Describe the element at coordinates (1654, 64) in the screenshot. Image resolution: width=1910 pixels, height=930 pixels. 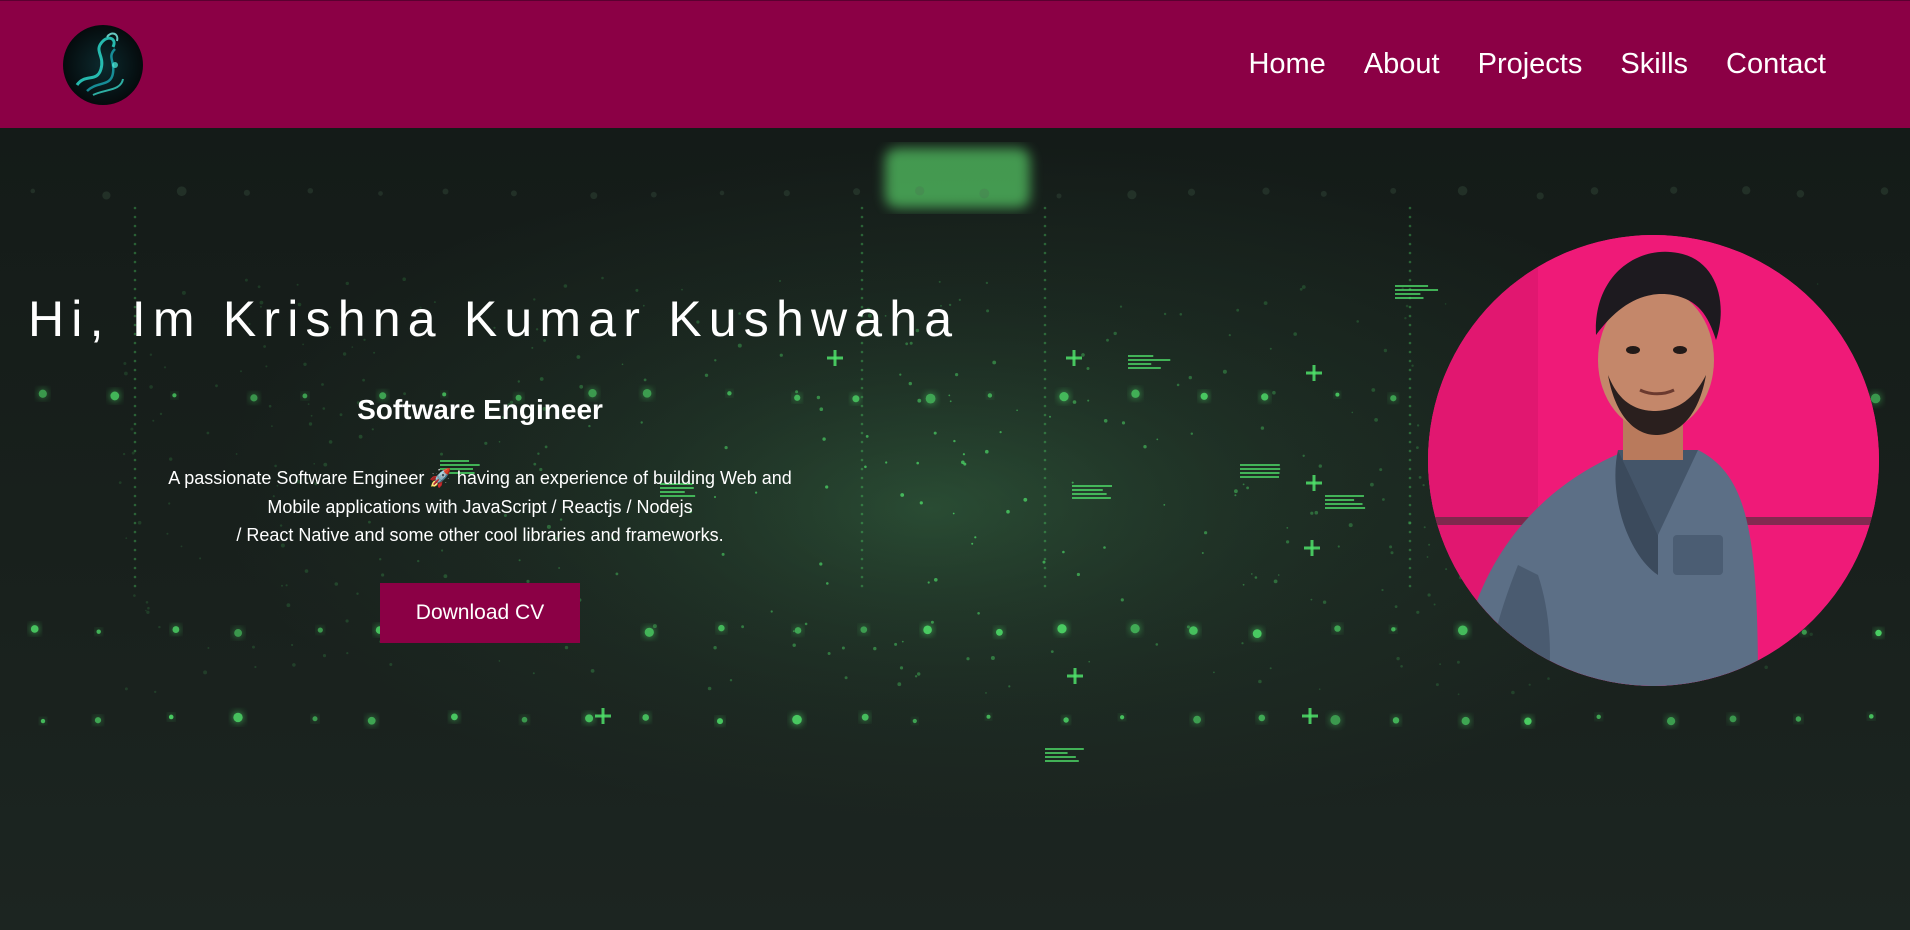
I see `nav-skills-link: Skills` at that location.